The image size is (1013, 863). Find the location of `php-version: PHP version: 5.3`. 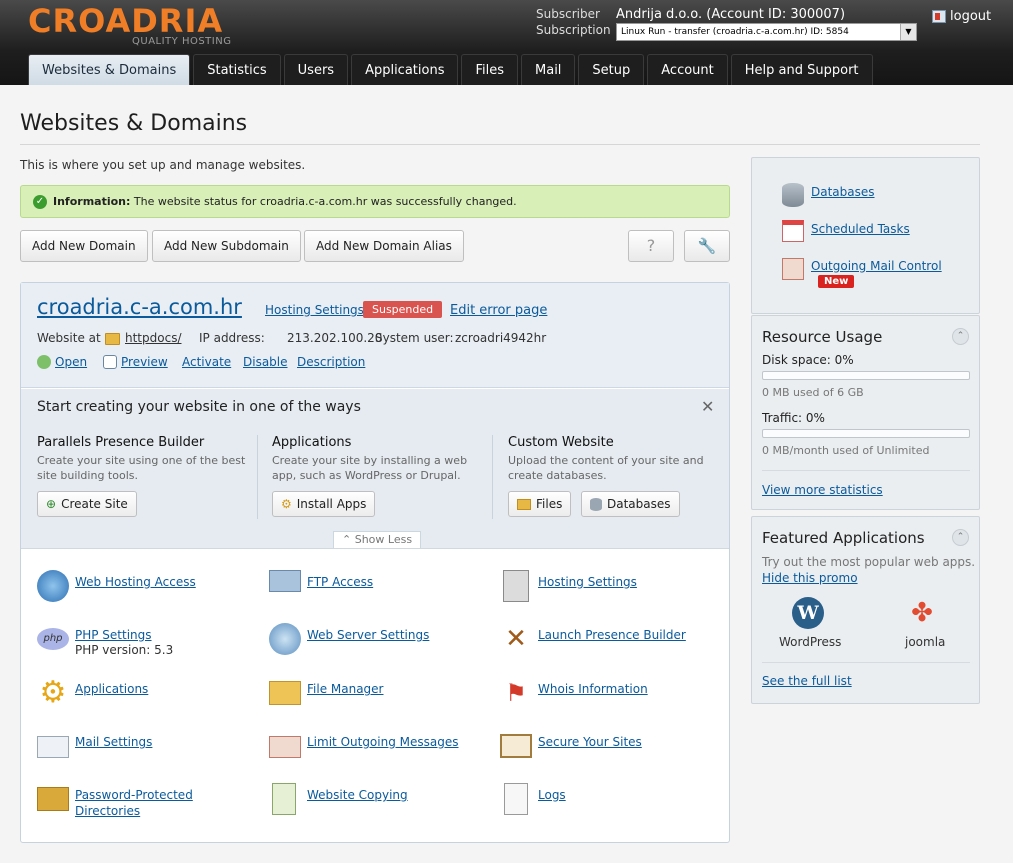

php-version: PHP version: 5.3 is located at coordinates (124, 650).